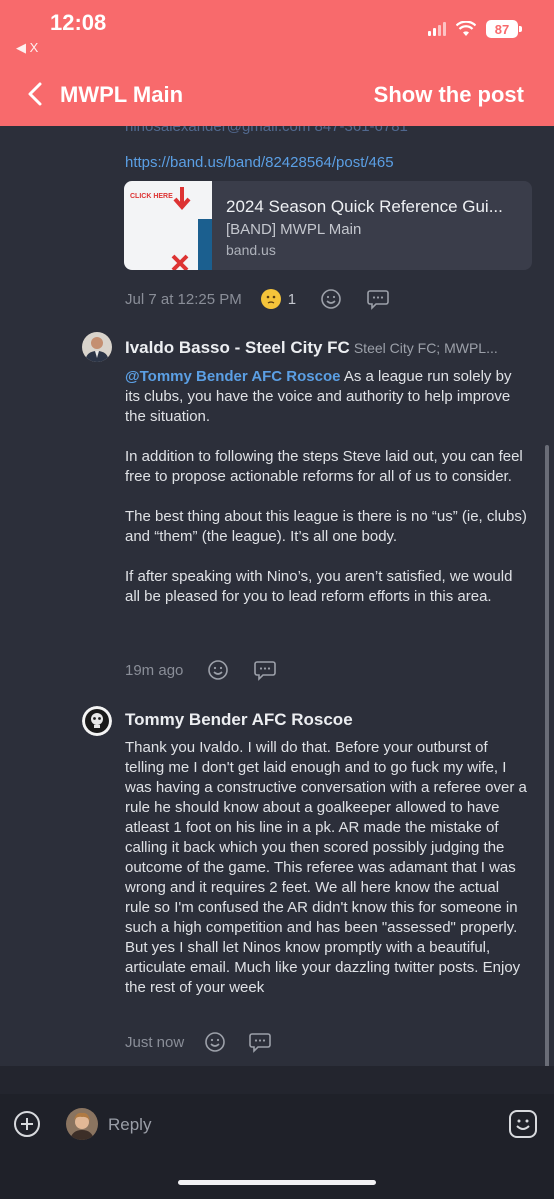 The image size is (554, 1199). Describe the element at coordinates (198, 1042) in the screenshot. I see `comment-meta: Just now` at that location.